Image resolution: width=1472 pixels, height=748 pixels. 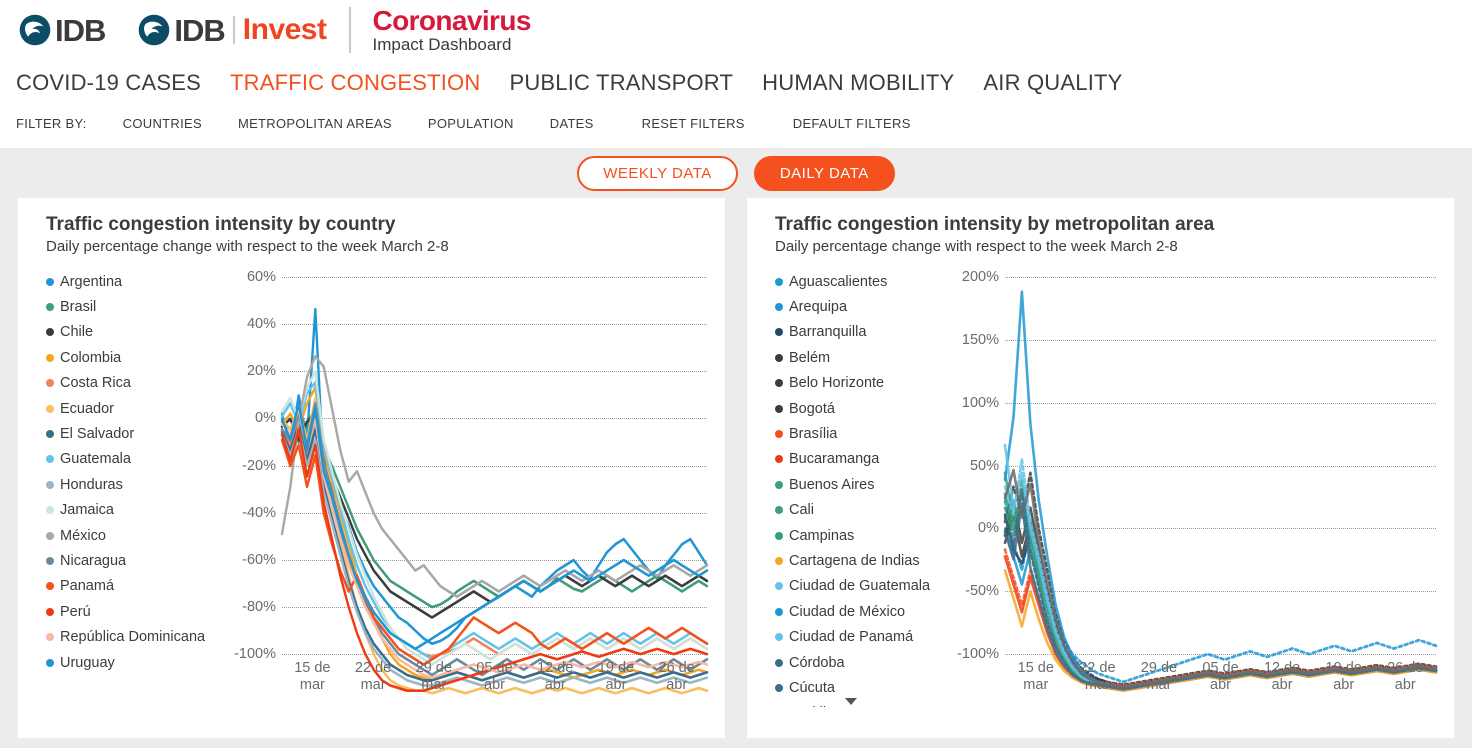 I want to click on legend-label: Ecuador, so click(x=87, y=408).